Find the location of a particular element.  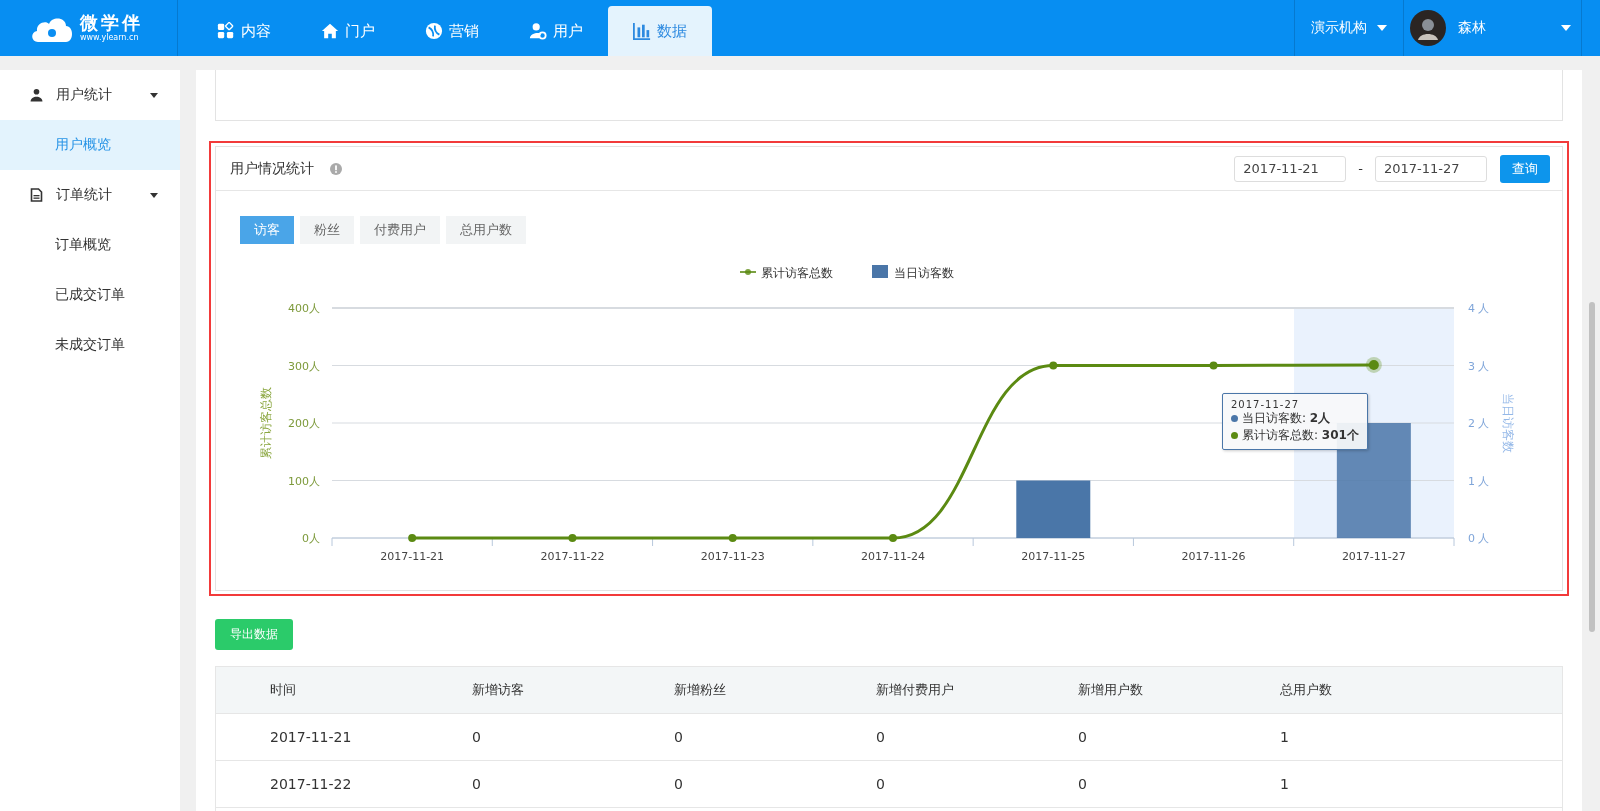

chart-tab: 付费用户 is located at coordinates (400, 230).